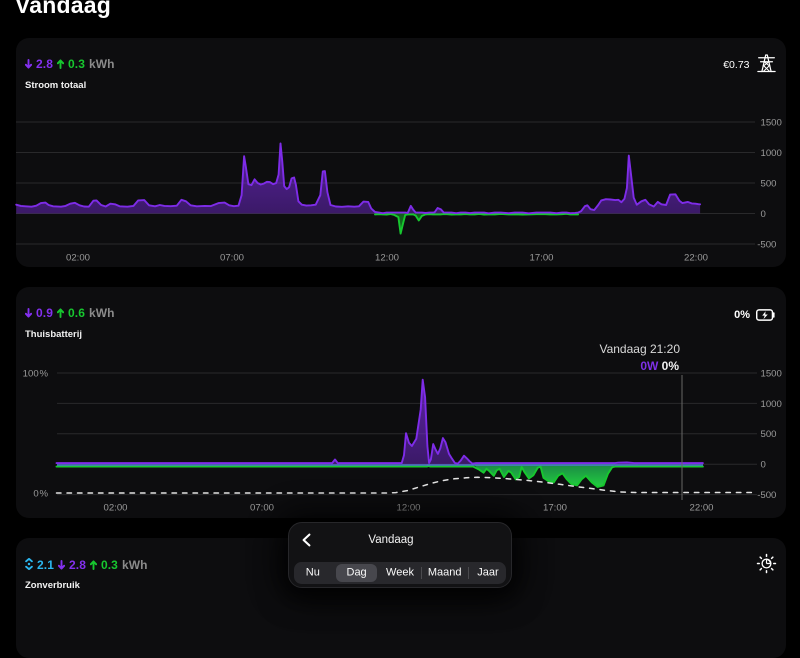 This screenshot has height=658, width=800. Describe the element at coordinates (40, 493) in the screenshot. I see `svg-text: 0 %` at that location.